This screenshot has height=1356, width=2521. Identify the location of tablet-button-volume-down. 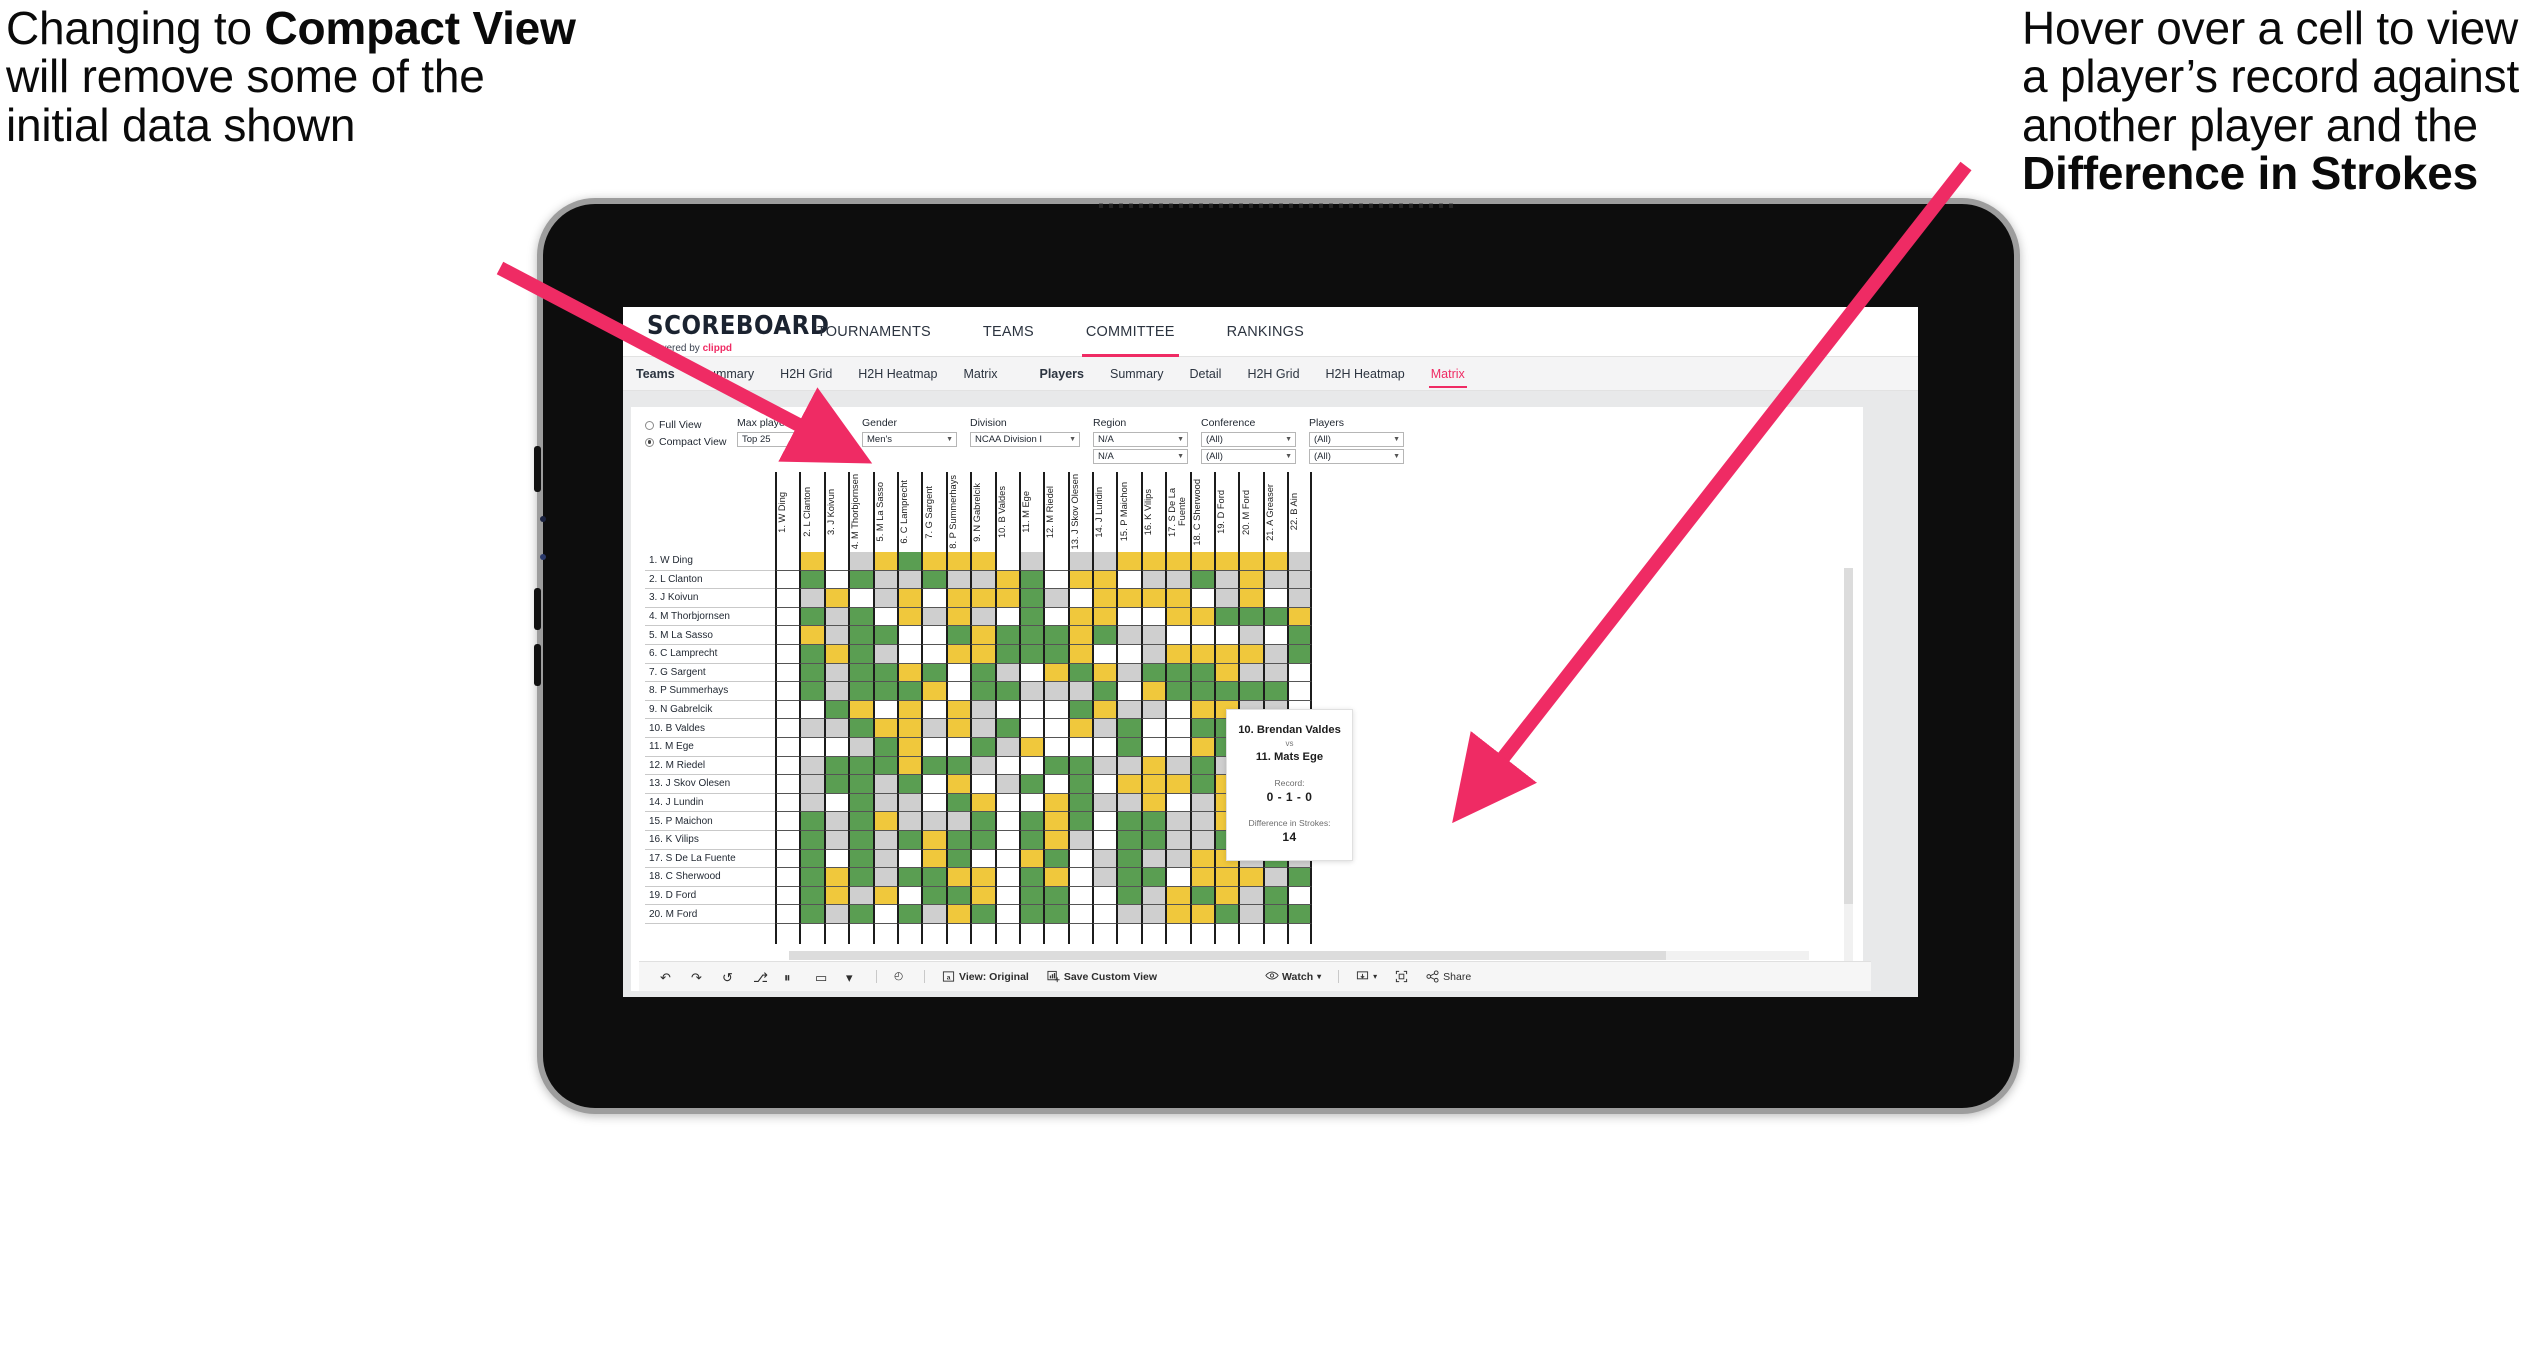
(537, 665).